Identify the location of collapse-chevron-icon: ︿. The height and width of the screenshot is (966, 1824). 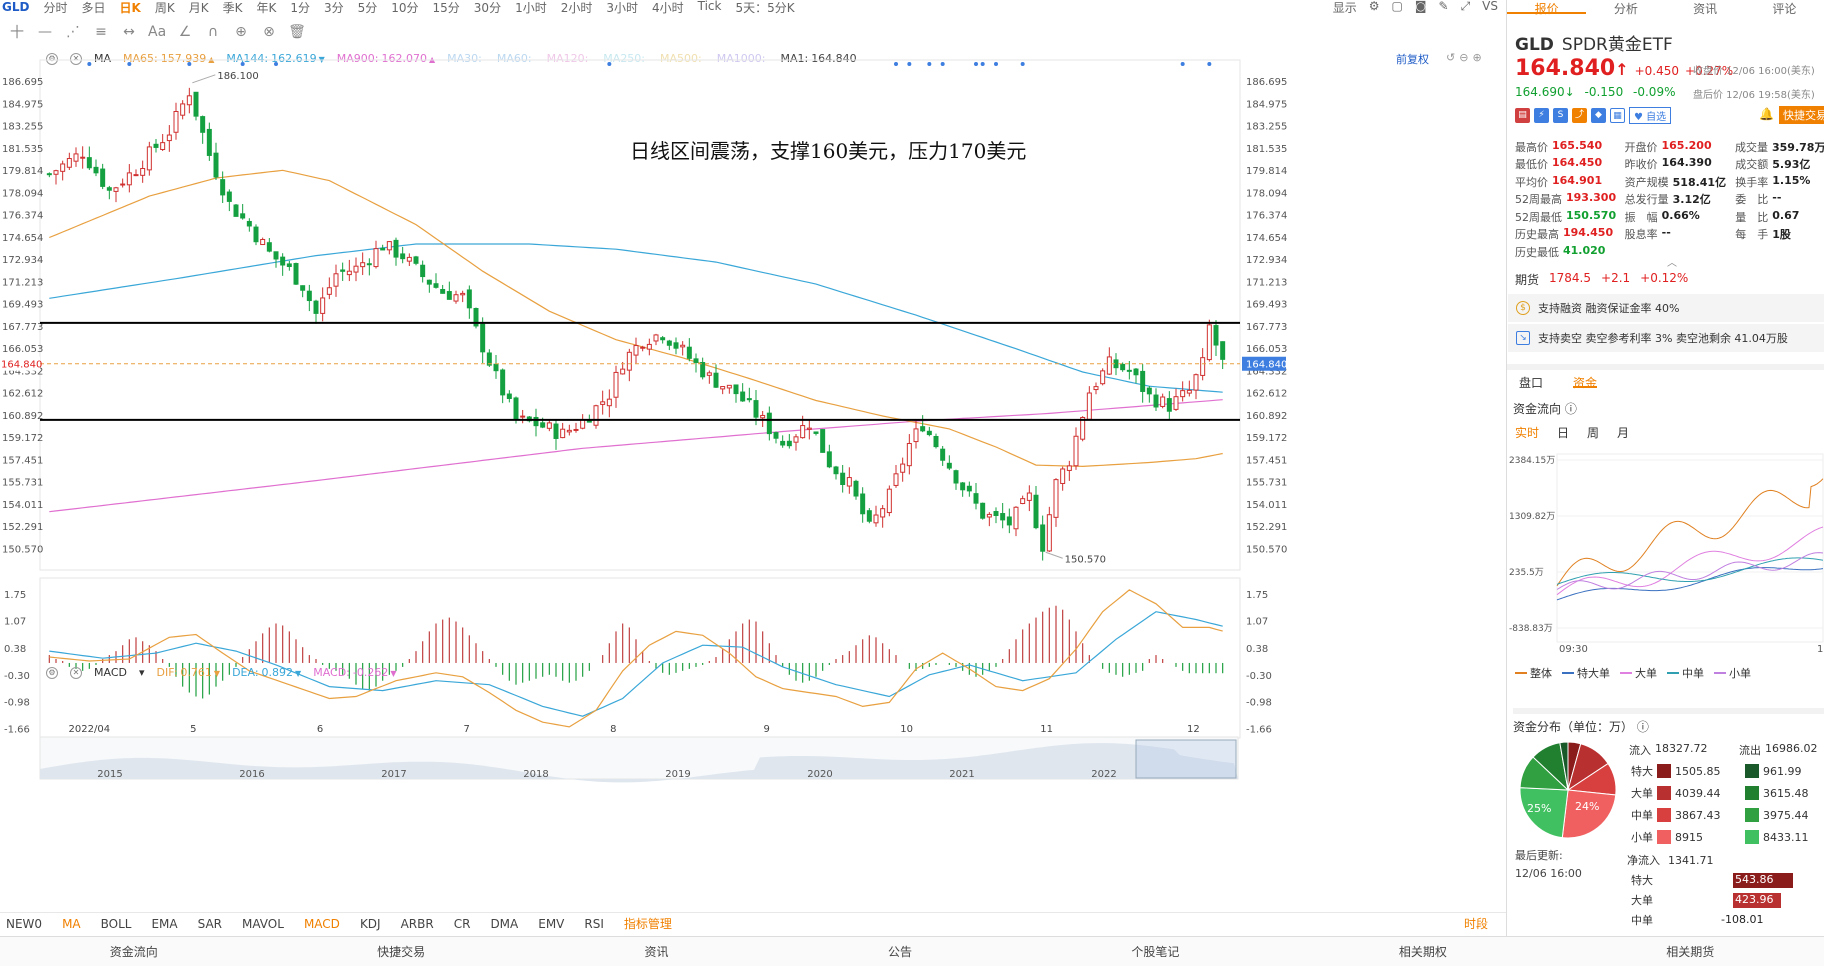
(1672, 261).